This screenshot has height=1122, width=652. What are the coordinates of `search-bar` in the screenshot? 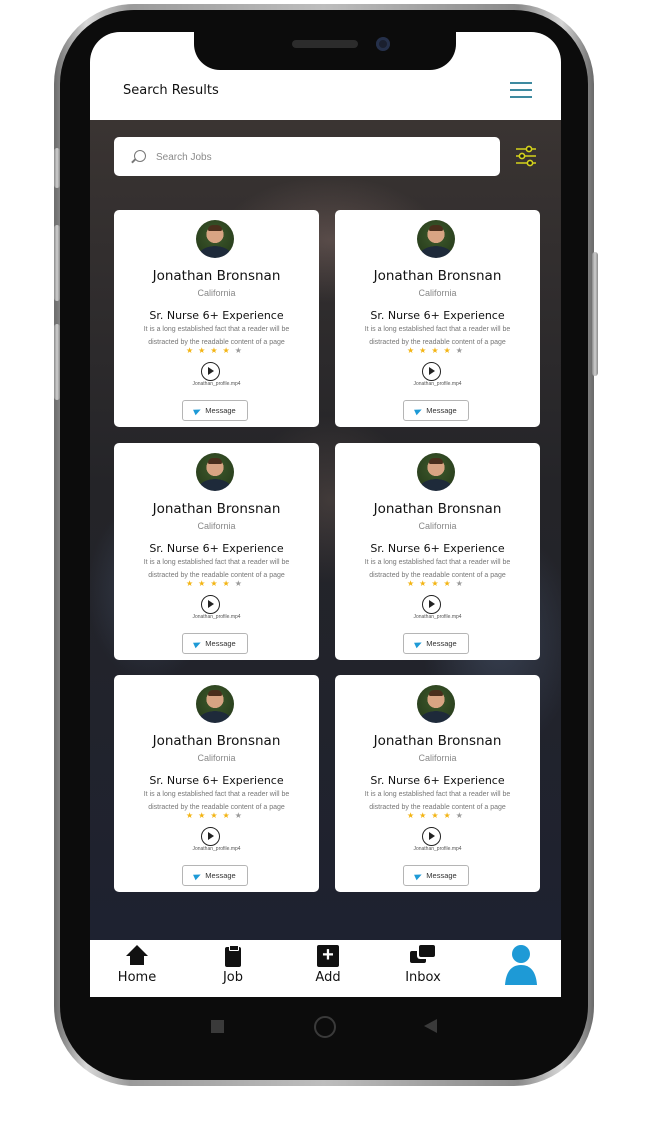 It's located at (307, 157).